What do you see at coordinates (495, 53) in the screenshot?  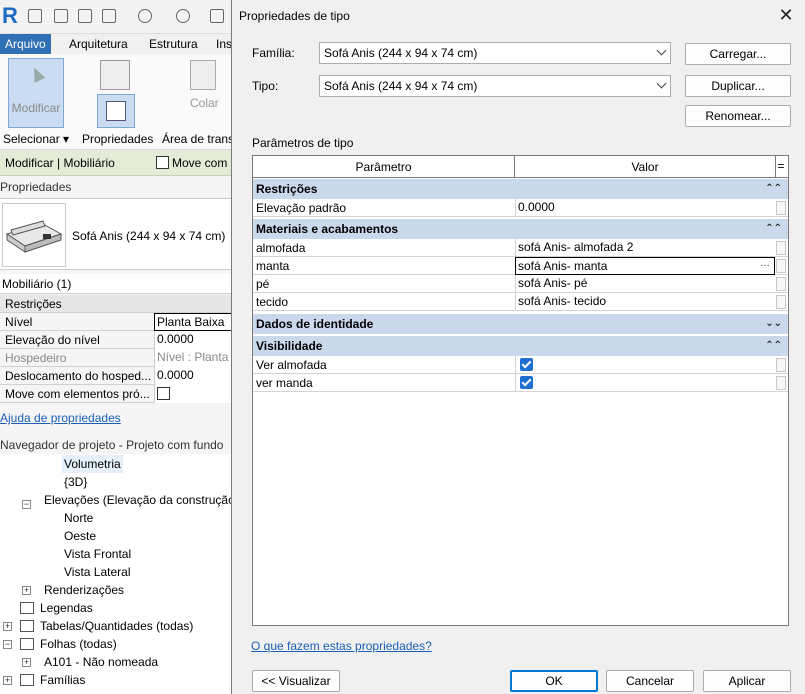 I see `familia-select: Sofá Anis (244 x 94 x 74 cm)` at bounding box center [495, 53].